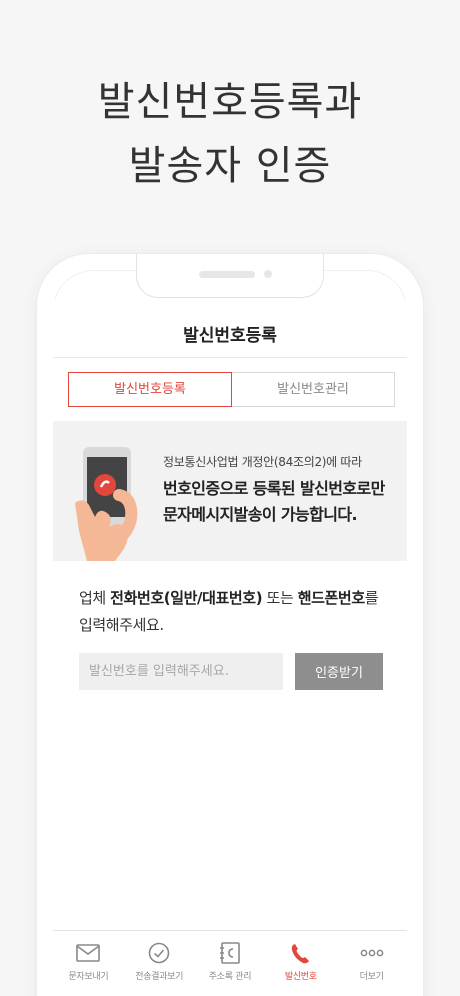  I want to click on more-dots-icon, so click(371, 954).